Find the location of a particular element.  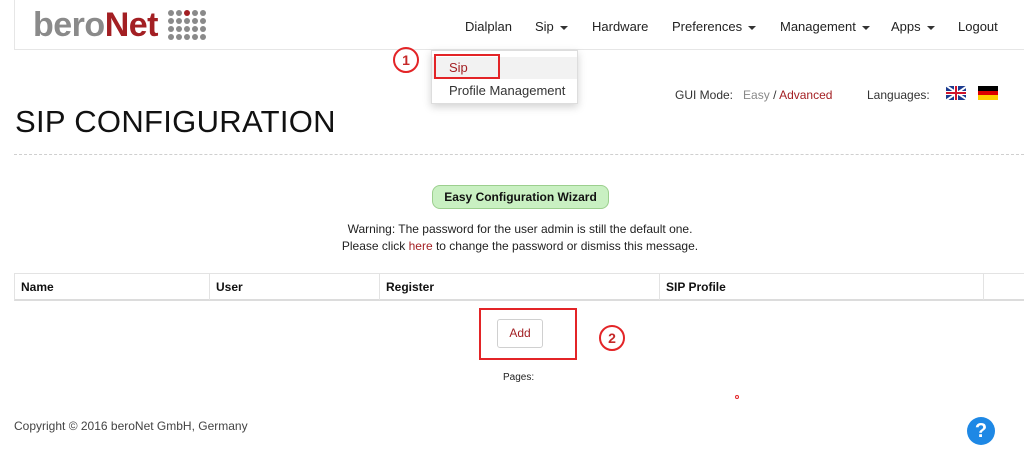

gui-mode-label: GUI Mode: is located at coordinates (704, 95).